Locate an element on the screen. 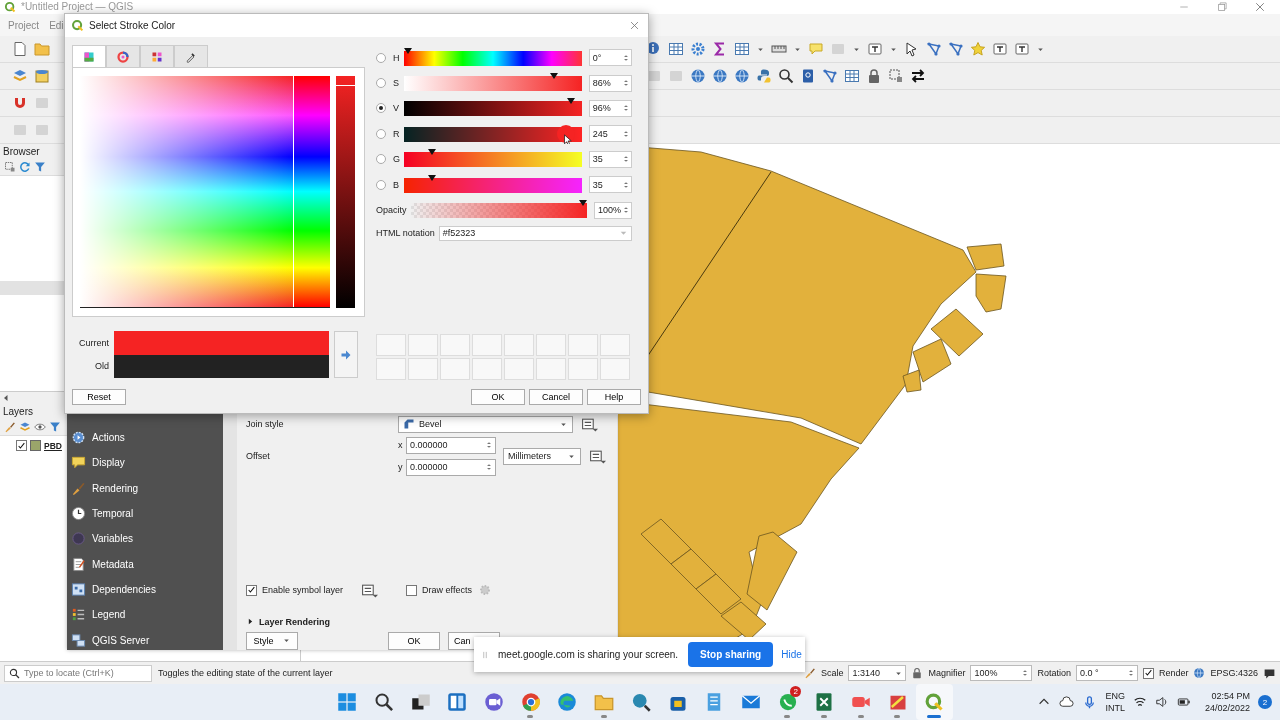 The image size is (1280, 720). clock-time: 02:54 PM is located at coordinates (1230, 696).